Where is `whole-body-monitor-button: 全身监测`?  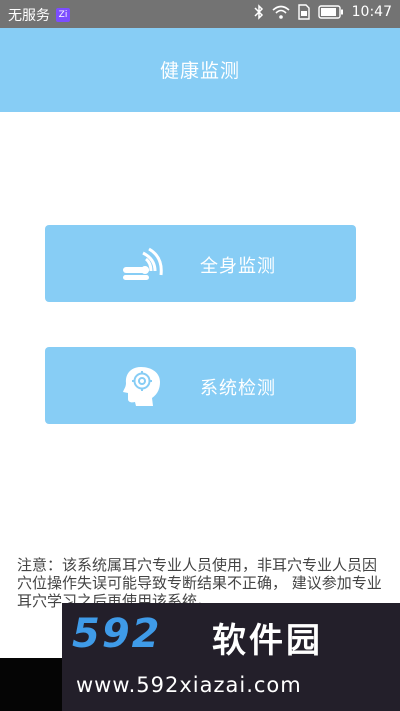 whole-body-monitor-button: 全身监测 is located at coordinates (200, 263).